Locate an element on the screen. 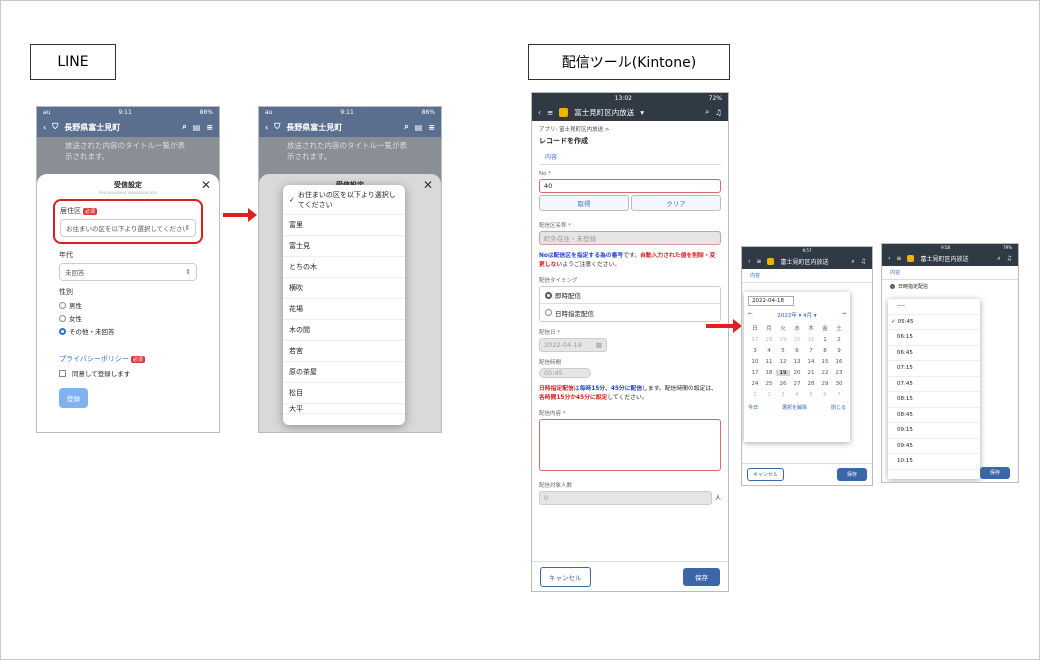  calendar-day: 6 is located at coordinates (797, 351).